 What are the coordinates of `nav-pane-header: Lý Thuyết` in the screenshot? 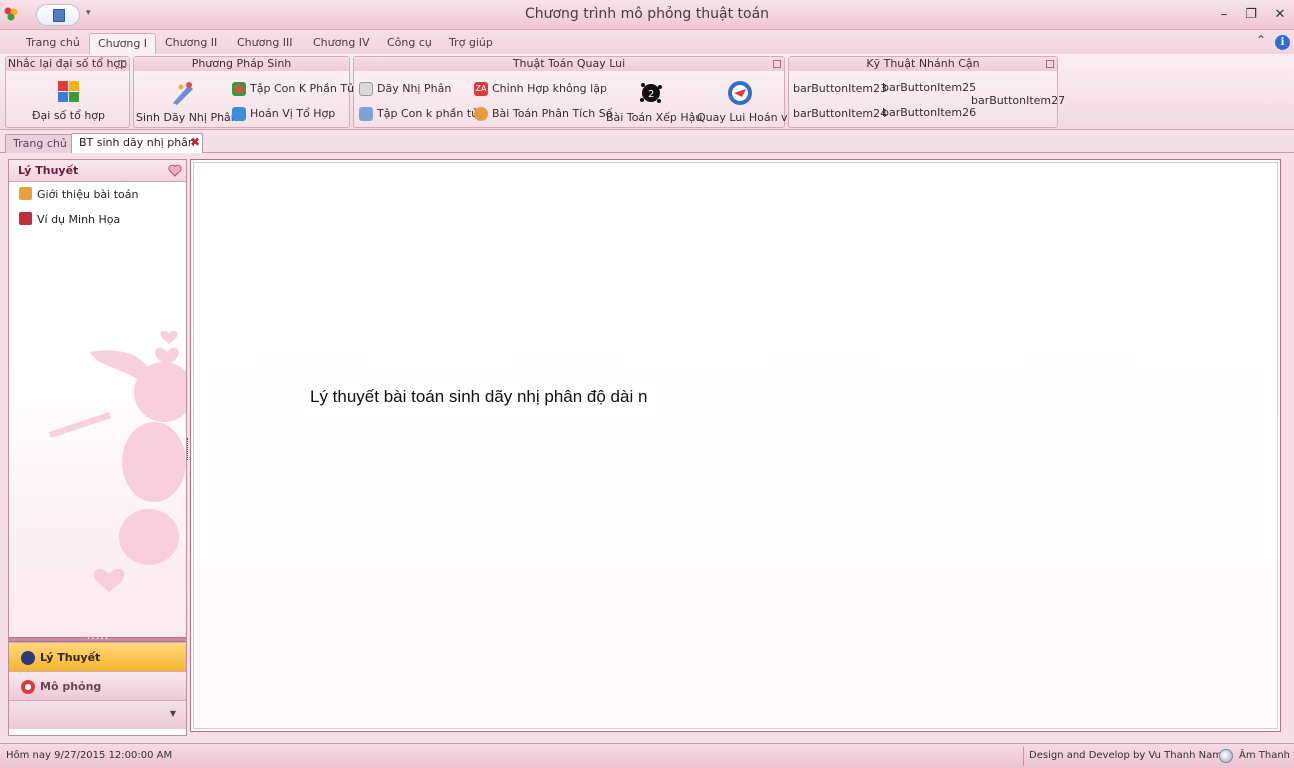 It's located at (97, 171).